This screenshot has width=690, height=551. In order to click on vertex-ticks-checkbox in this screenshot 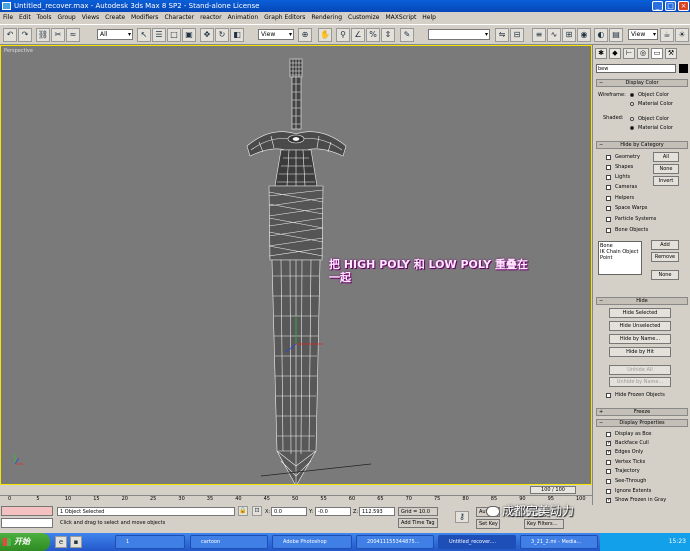, I will do `click(608, 462)`.